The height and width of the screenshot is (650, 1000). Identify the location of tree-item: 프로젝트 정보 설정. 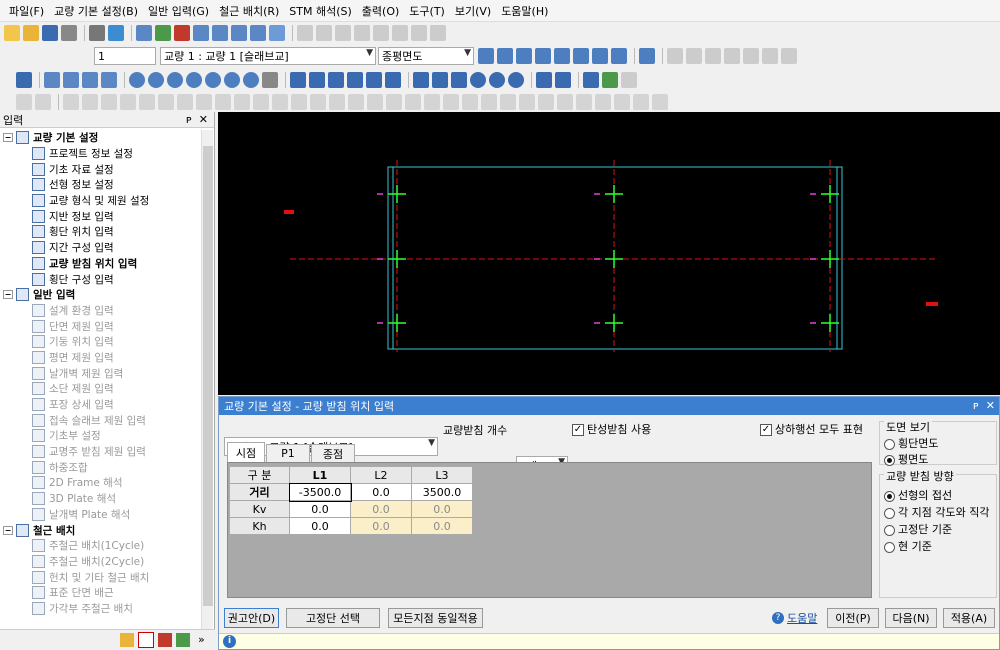
(100, 154).